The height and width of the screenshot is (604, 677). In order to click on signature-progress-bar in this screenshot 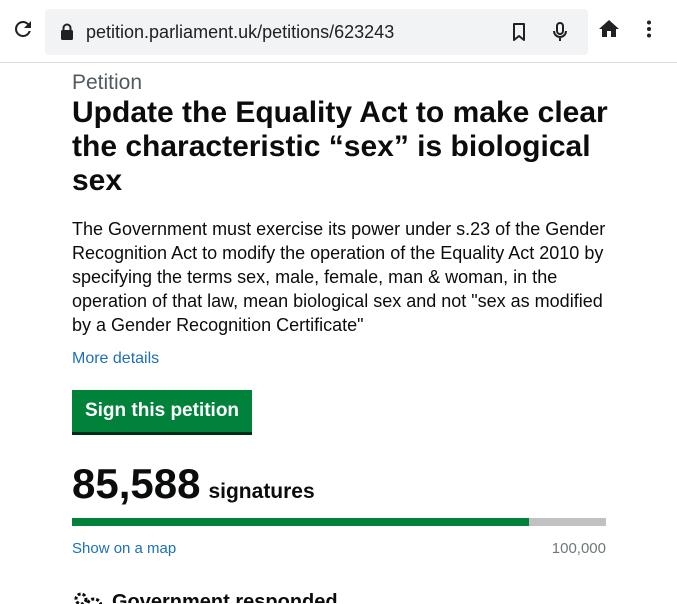, I will do `click(339, 522)`.